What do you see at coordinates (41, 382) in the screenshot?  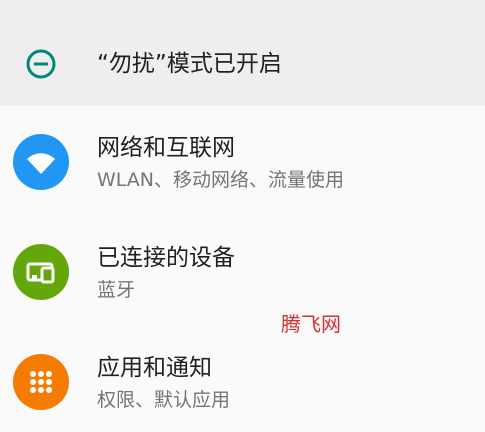 I see `apps-grid-icon` at bounding box center [41, 382].